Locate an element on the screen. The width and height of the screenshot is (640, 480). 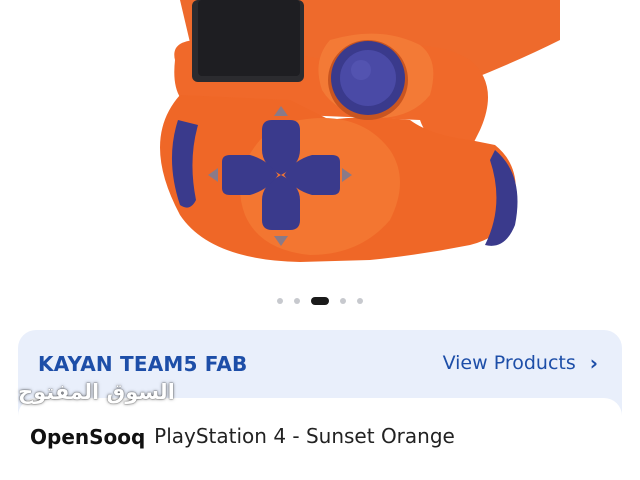
view-products-link: View Products › is located at coordinates (520, 363).